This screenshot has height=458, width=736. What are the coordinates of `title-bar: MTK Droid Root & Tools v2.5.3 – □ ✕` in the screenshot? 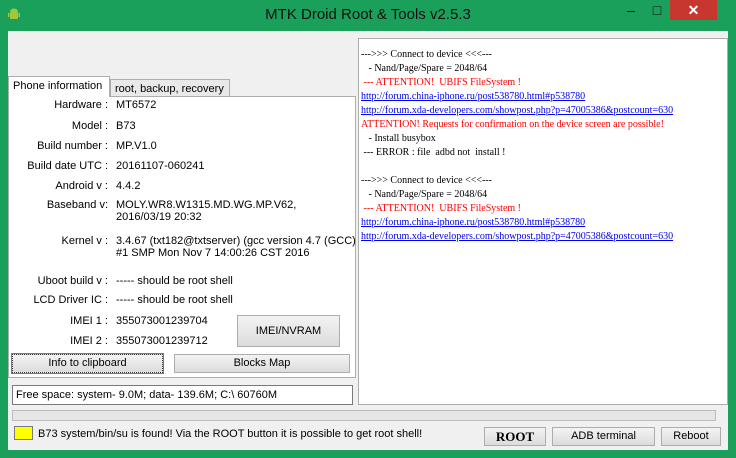 It's located at (368, 15).